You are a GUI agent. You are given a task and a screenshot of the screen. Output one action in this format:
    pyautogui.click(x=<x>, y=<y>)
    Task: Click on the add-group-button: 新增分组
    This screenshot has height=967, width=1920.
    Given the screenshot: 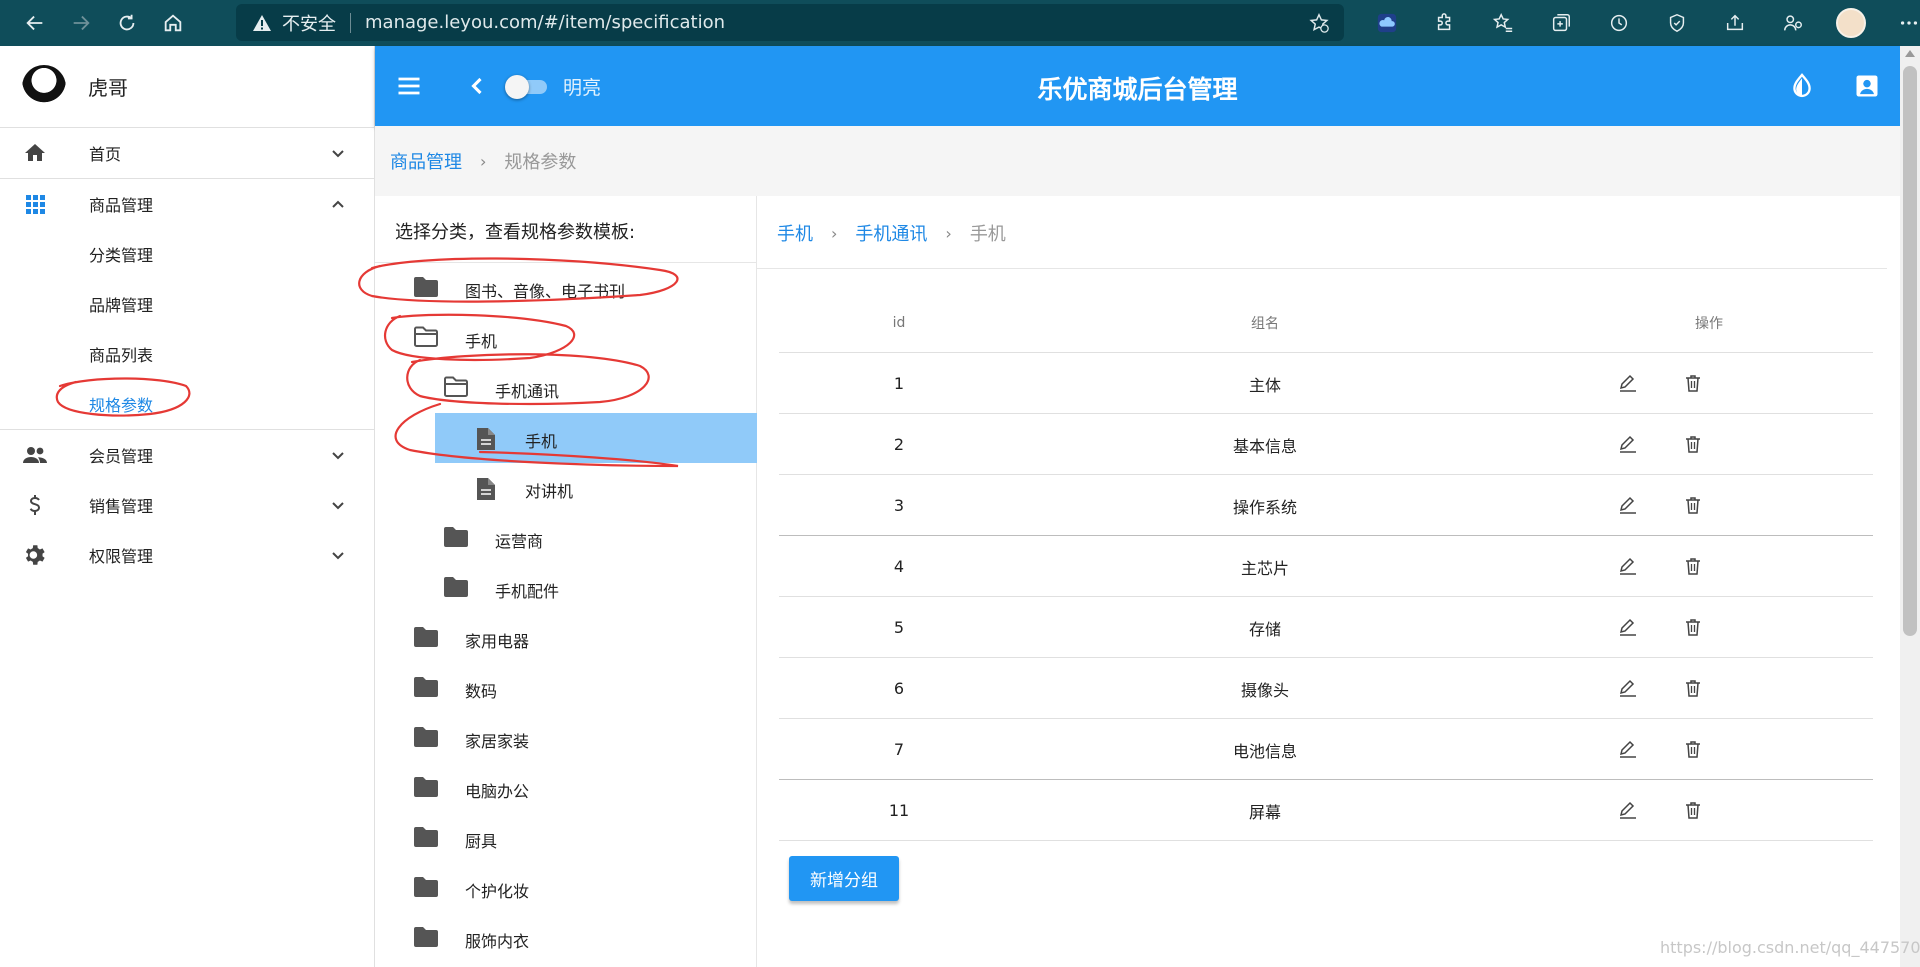 What is the action you would take?
    pyautogui.click(x=844, y=878)
    